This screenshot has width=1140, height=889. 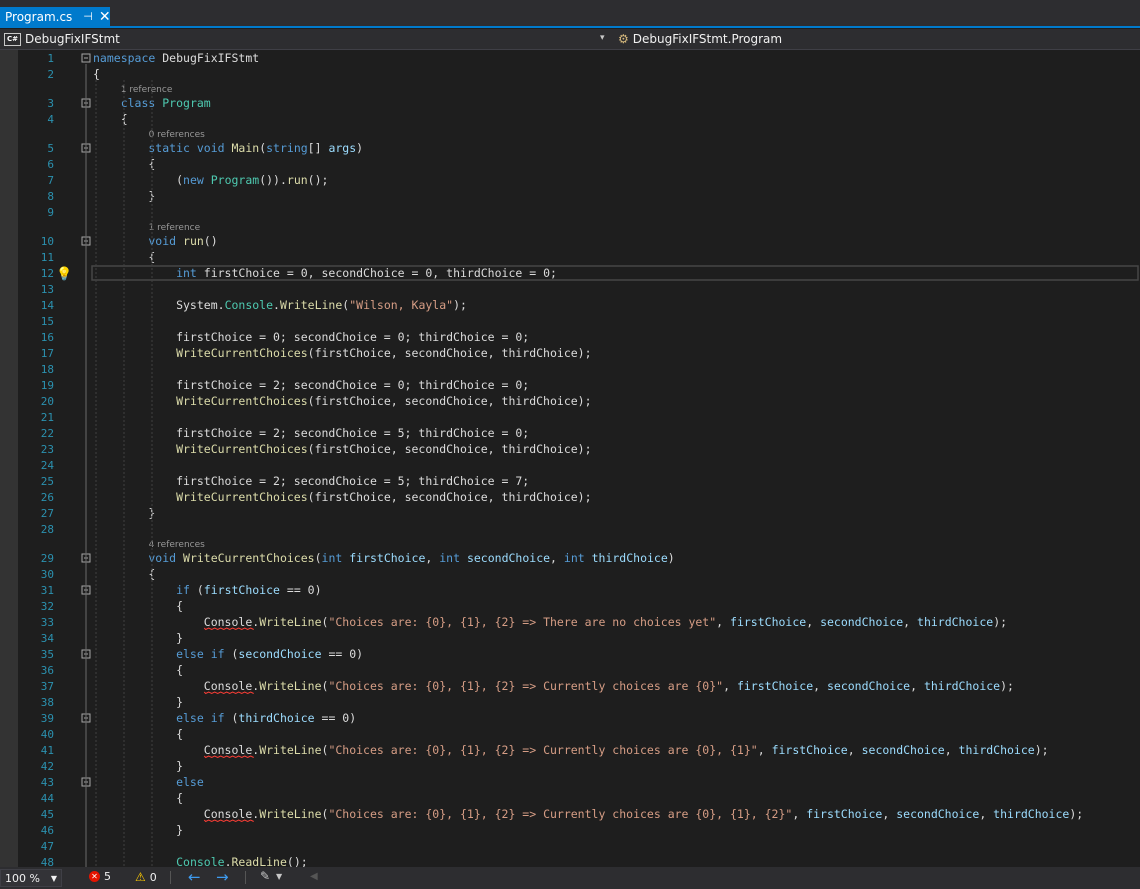 I want to click on code-line: static void Main(string[] args), so click(x=228, y=148).